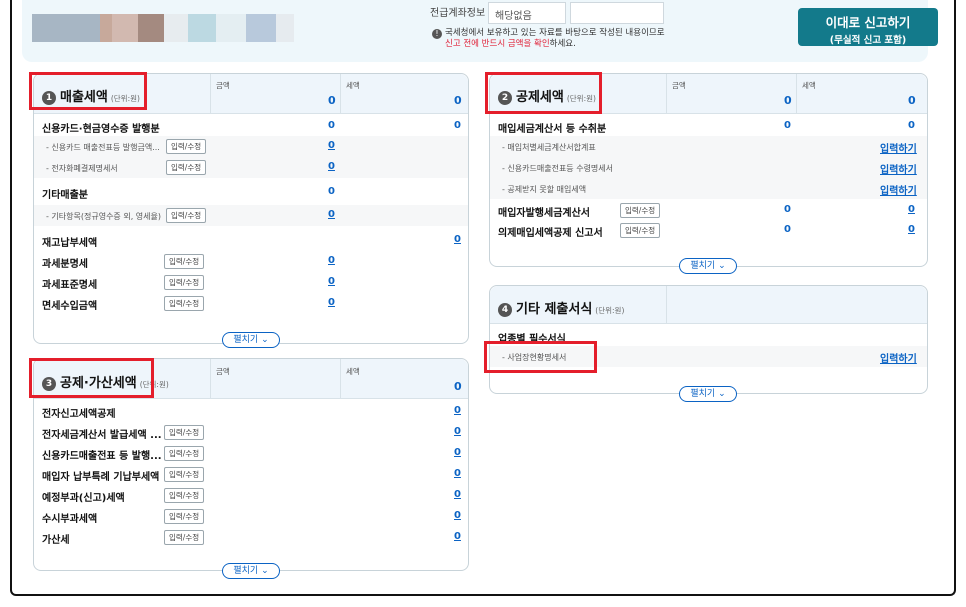 The image size is (966, 607). What do you see at coordinates (708, 339) in the screenshot?
I see `panel-other-forms: 4 기타 제출서식 (단위:원) 업종별 필수서식 - 사업장현황명세서 입력하기` at bounding box center [708, 339].